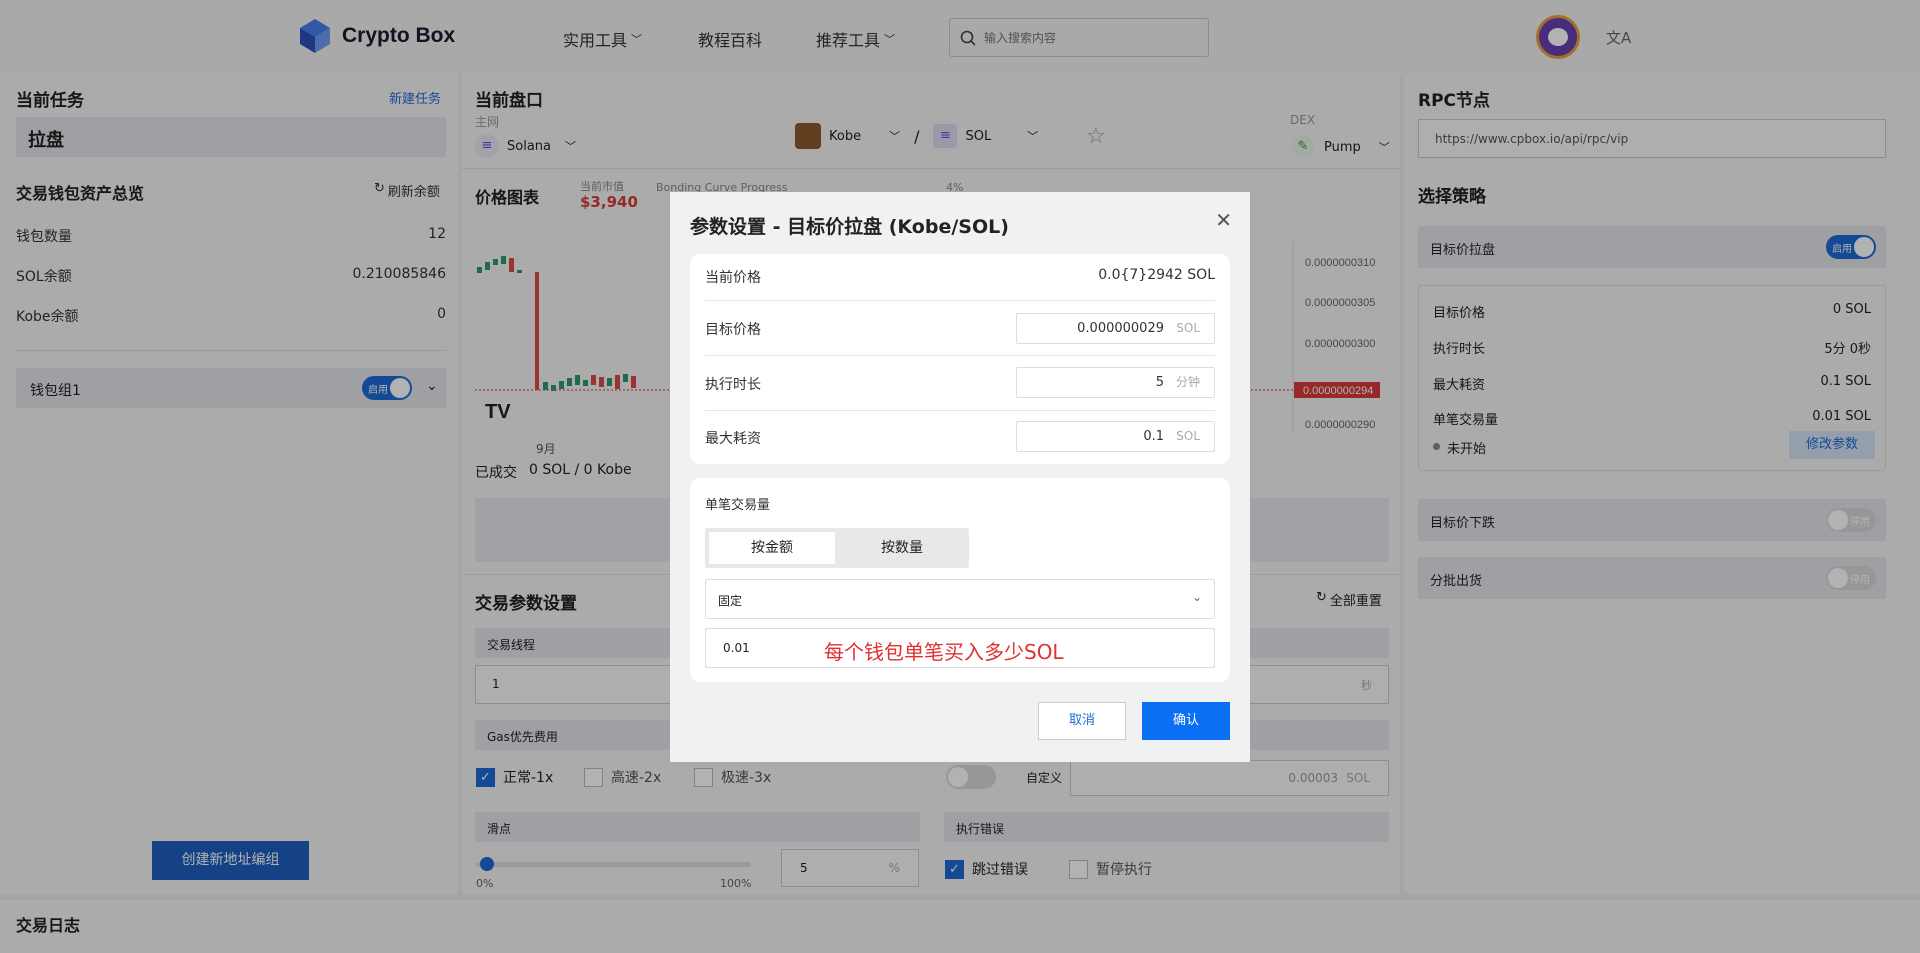 This screenshot has height=953, width=1920. I want to click on confirm-button: 确认, so click(1186, 721).